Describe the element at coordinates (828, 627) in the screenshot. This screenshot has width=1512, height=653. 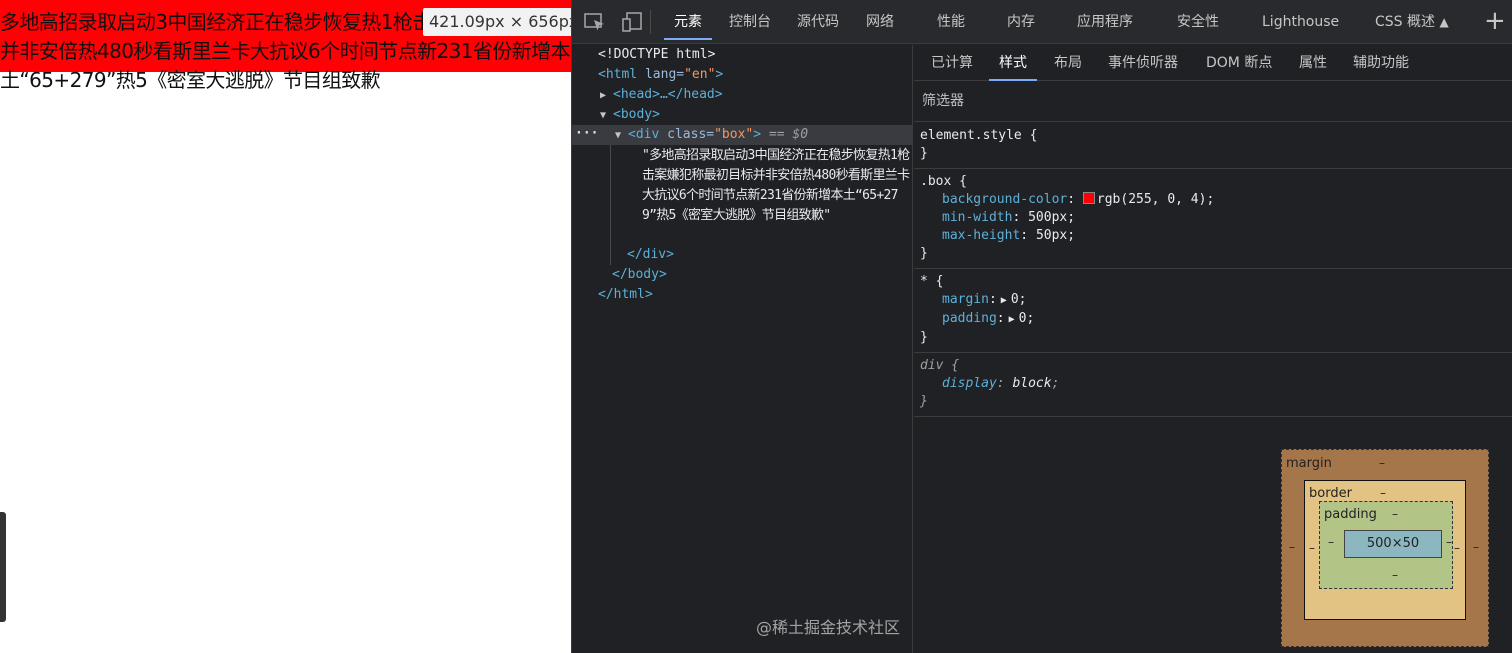
I see `watermark: @稀土掘金技术社区` at that location.